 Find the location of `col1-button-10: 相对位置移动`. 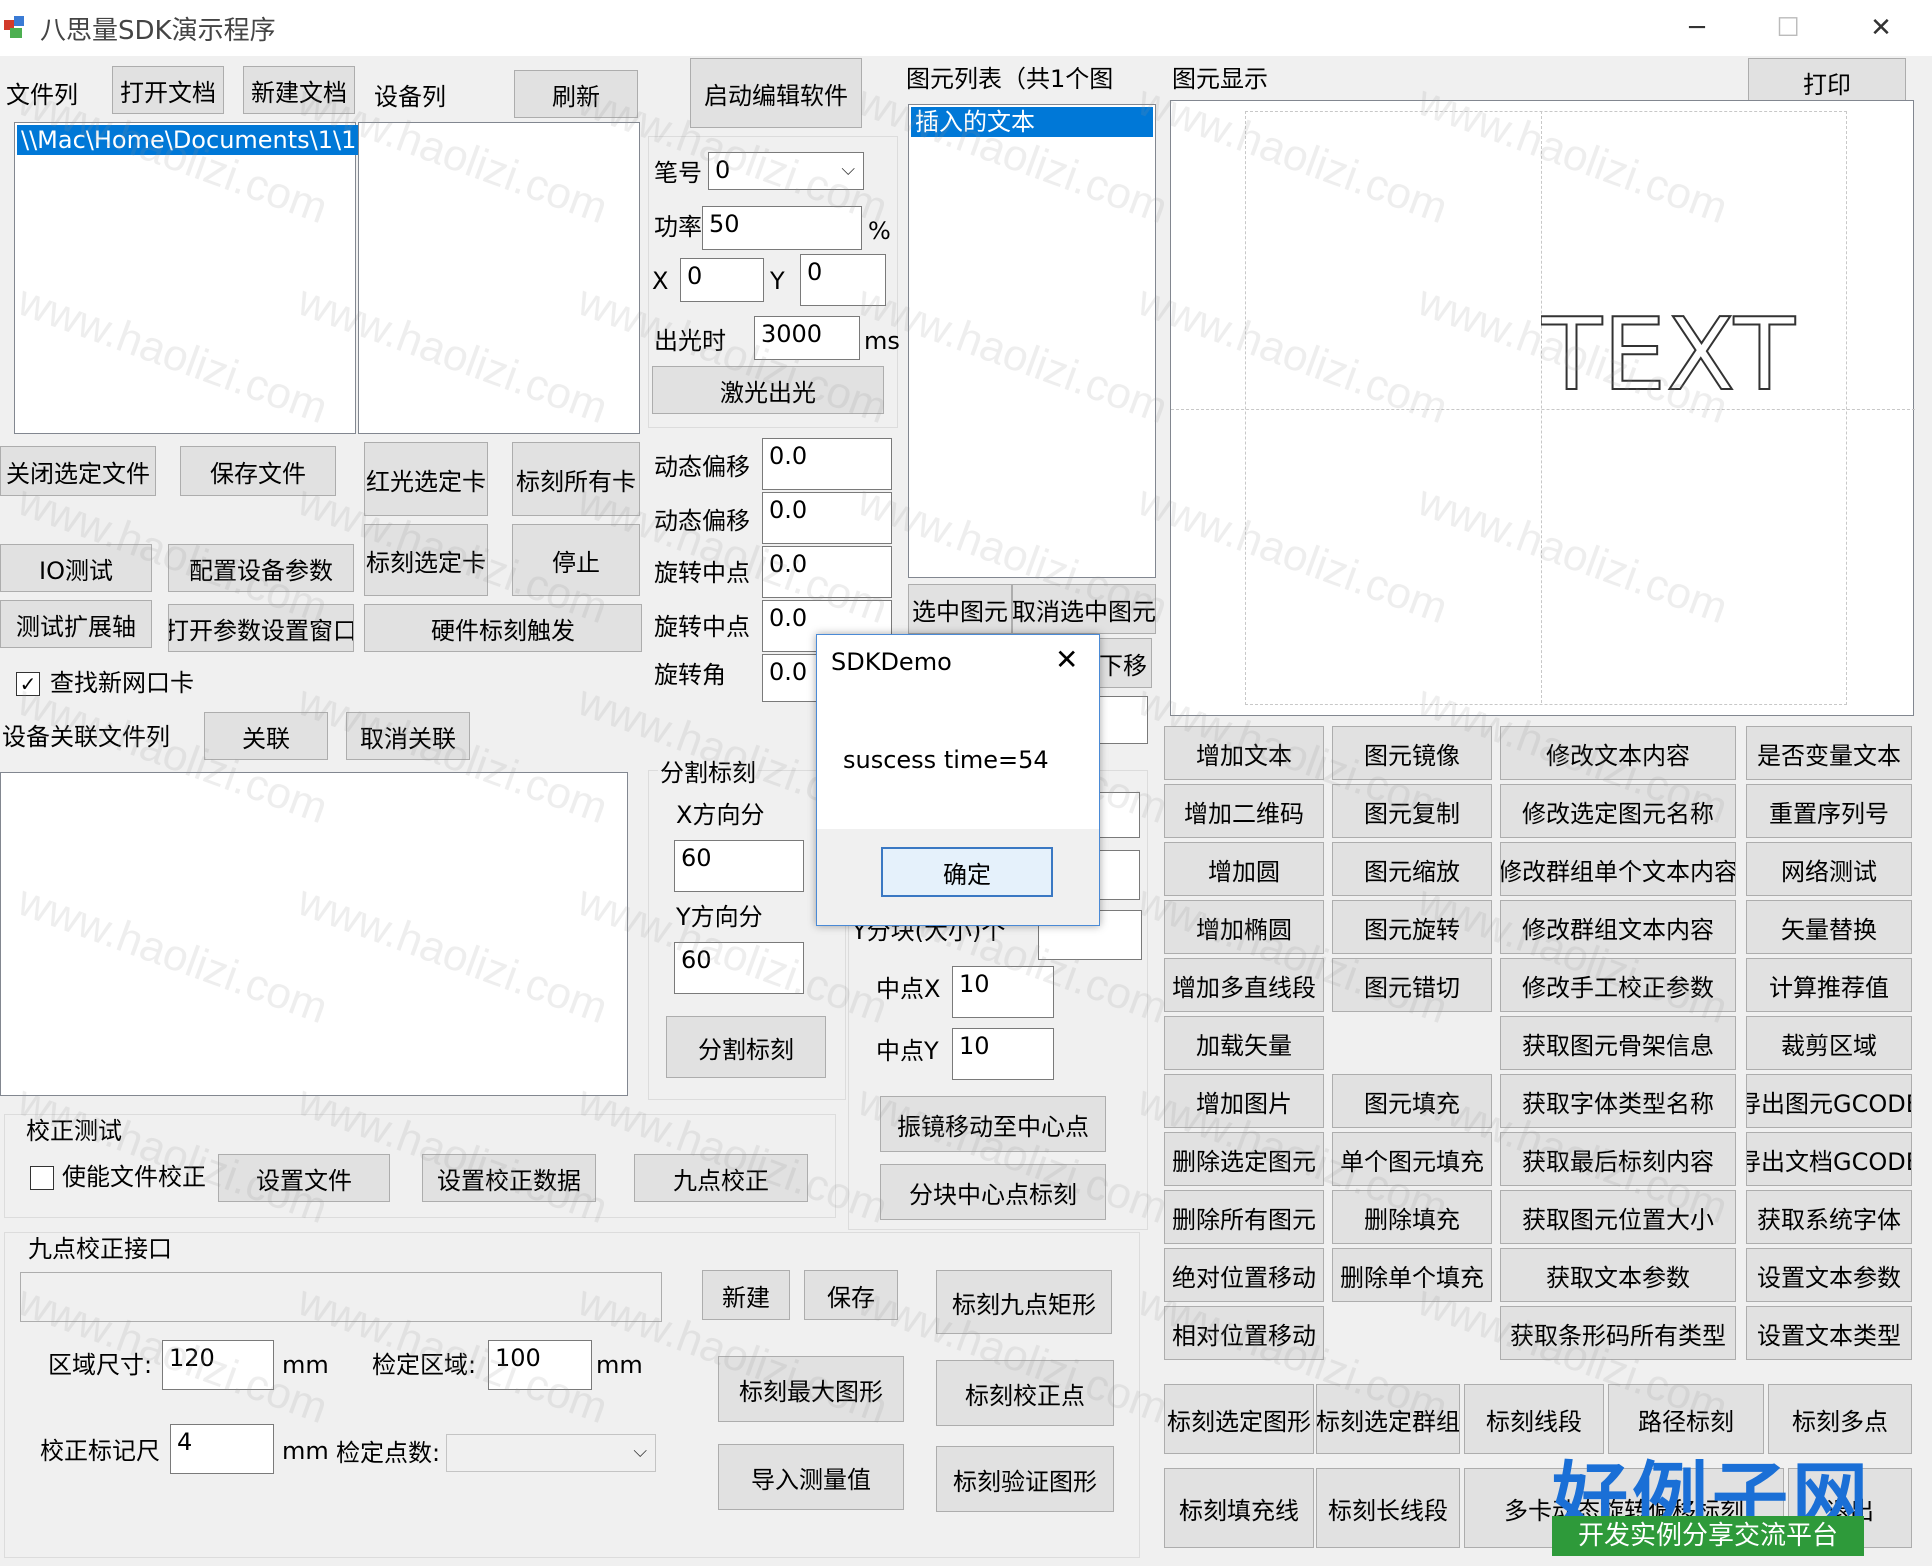

col1-button-10: 相对位置移动 is located at coordinates (1244, 1333).